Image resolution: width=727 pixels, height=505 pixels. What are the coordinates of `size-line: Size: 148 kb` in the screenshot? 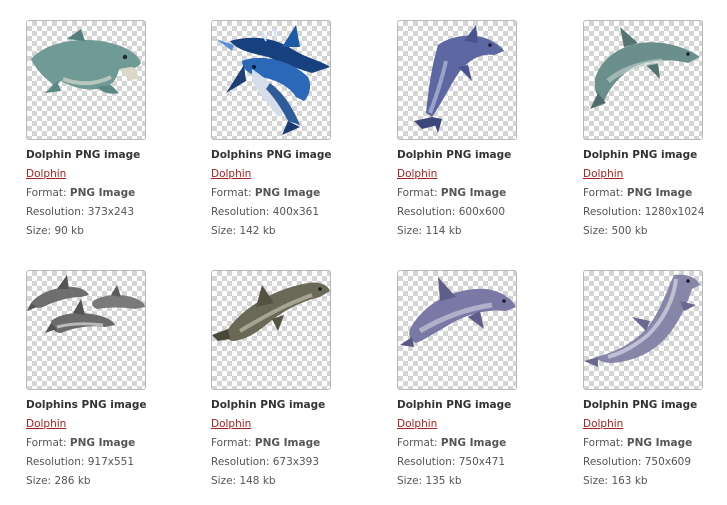 It's located at (243, 481).